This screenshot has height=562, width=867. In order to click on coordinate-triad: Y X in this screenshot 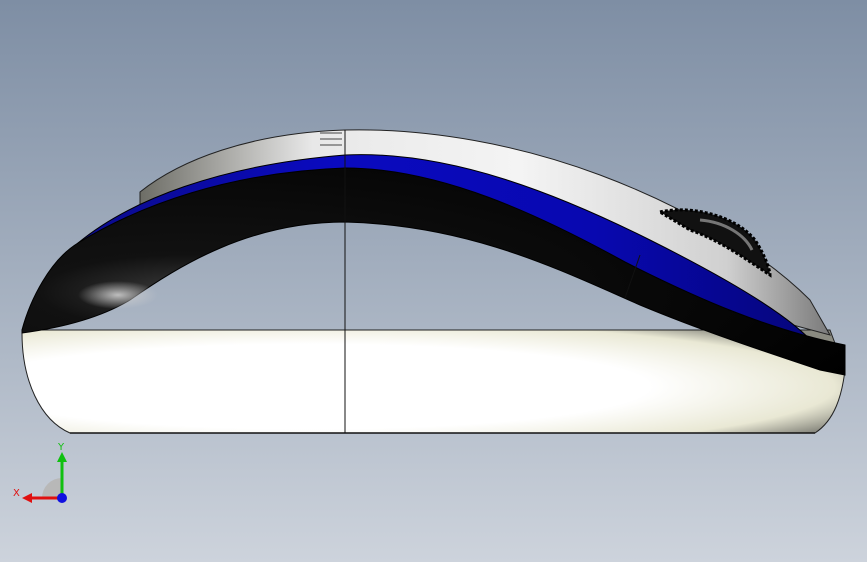, I will do `click(40, 472)`.